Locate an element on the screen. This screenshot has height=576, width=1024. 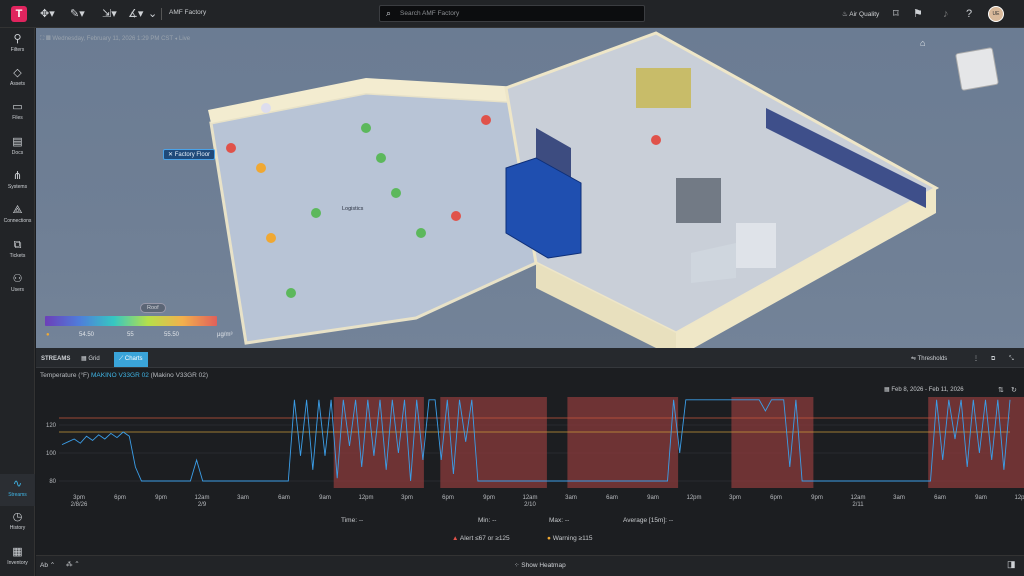
folder-icon: ▭ is located at coordinates (17, 107).